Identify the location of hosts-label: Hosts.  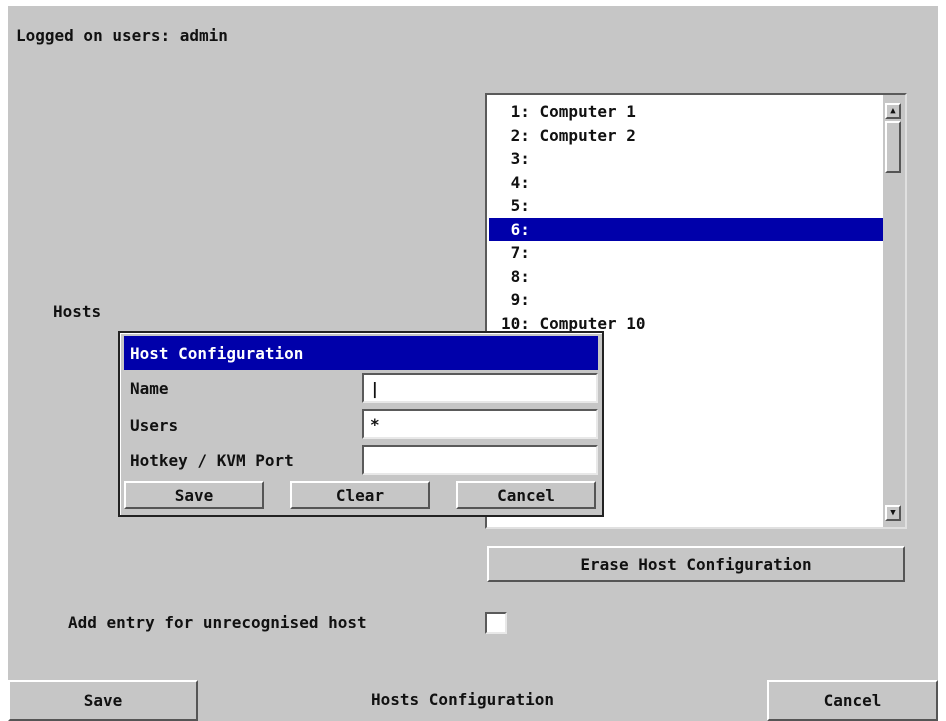
(77, 311).